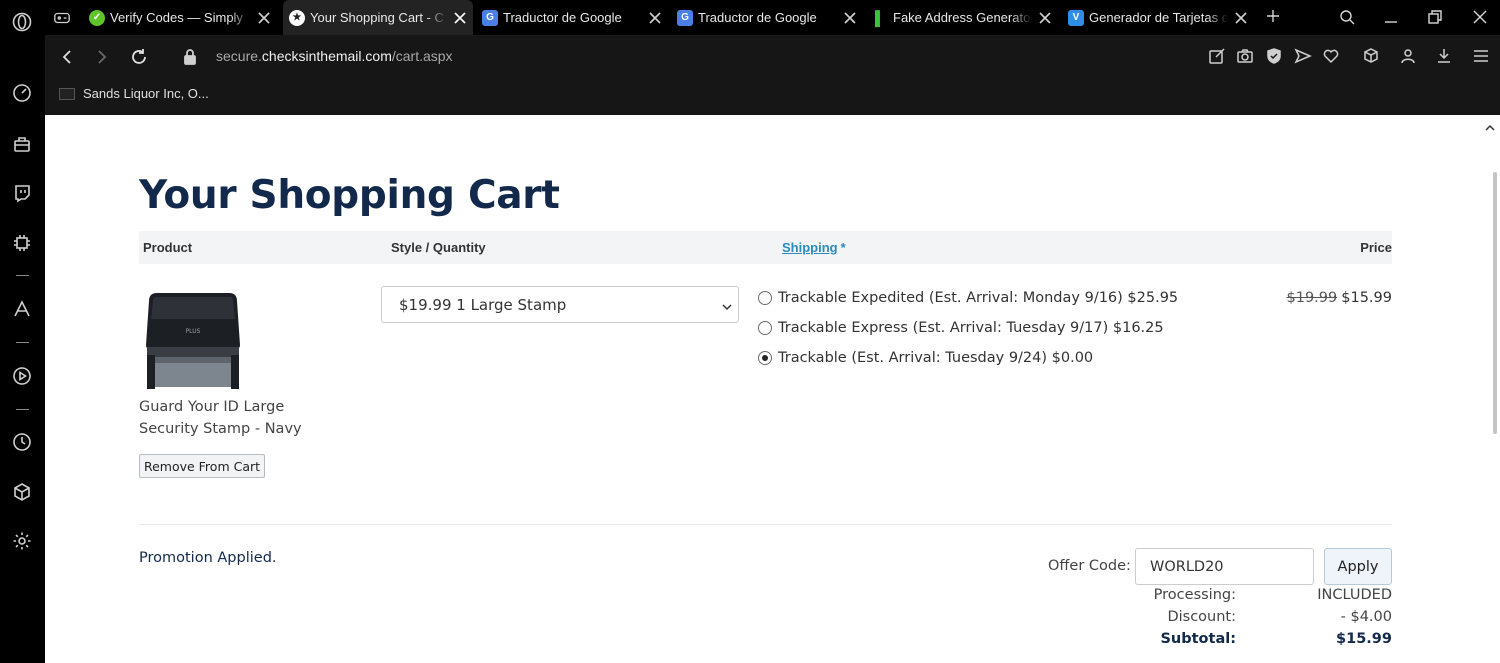 The width and height of the screenshot is (1500, 663). I want to click on address-bar: secure.checksinthemail.com/cart.aspx, so click(772, 57).